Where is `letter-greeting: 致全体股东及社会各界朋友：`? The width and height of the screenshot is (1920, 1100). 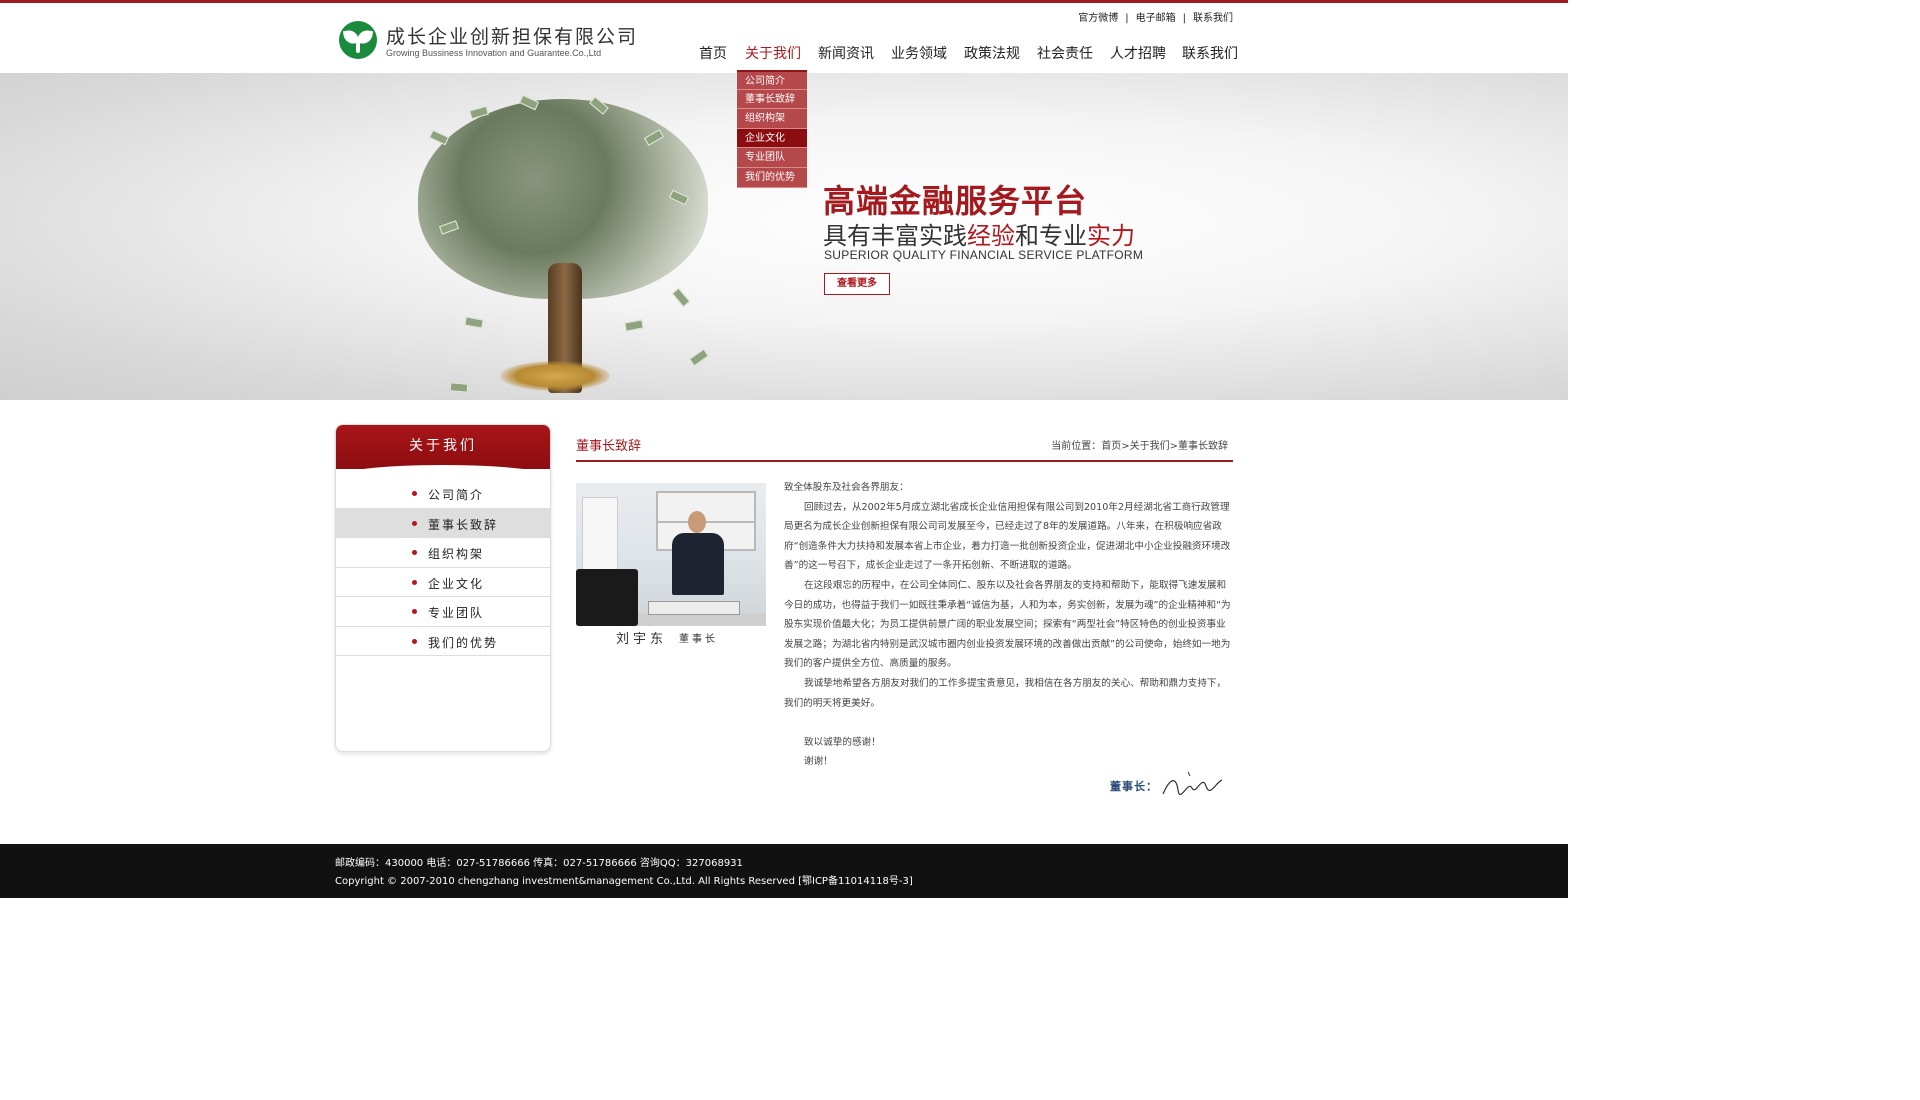 letter-greeting: 致全体股东及社会各界朋友： is located at coordinates (846, 487).